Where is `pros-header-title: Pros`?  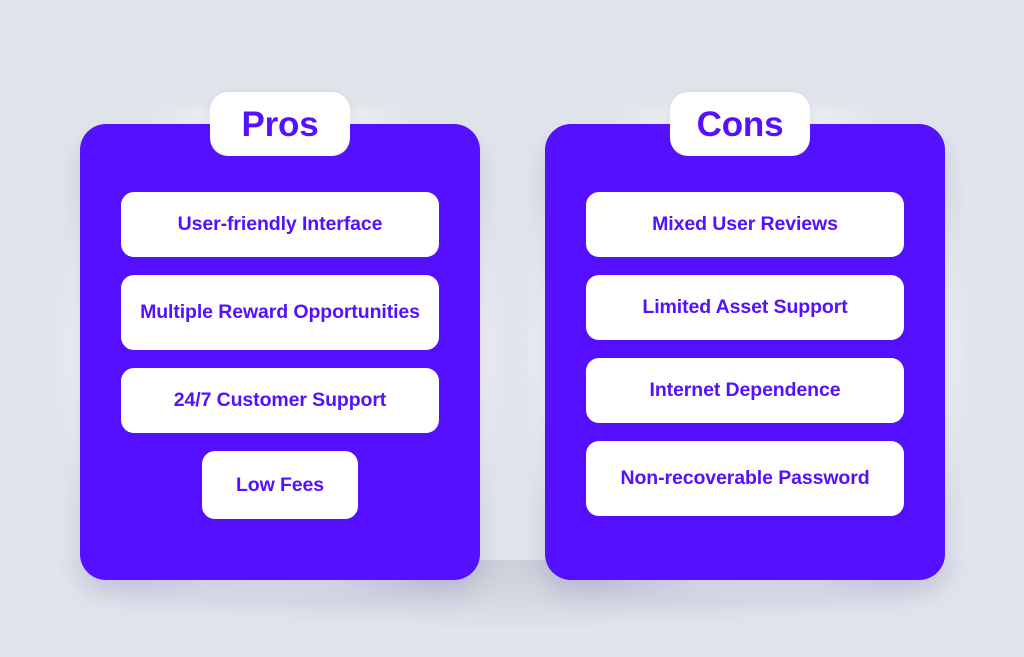
pros-header-title: Pros is located at coordinates (280, 124).